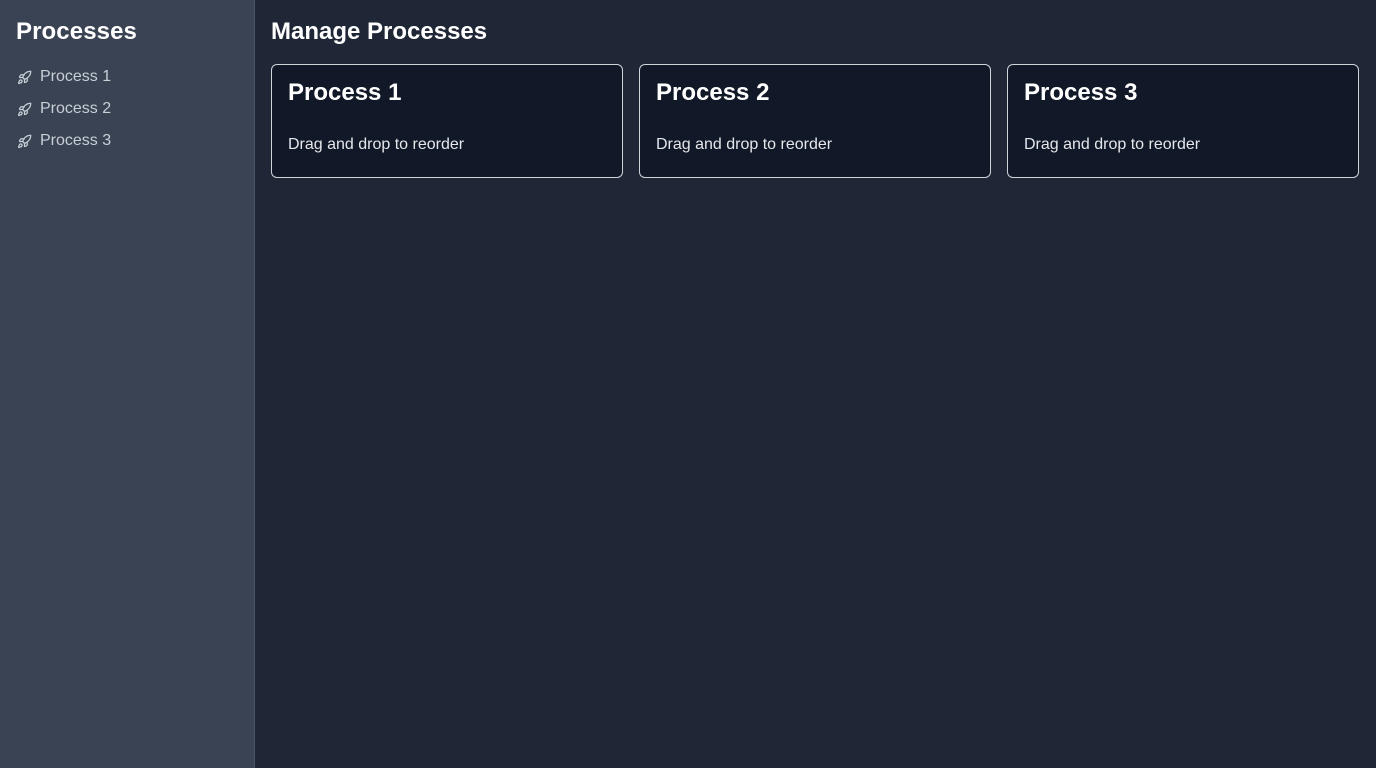 This screenshot has height=768, width=1376. What do you see at coordinates (76, 140) in the screenshot?
I see `sidebar-item-label: Process 3` at bounding box center [76, 140].